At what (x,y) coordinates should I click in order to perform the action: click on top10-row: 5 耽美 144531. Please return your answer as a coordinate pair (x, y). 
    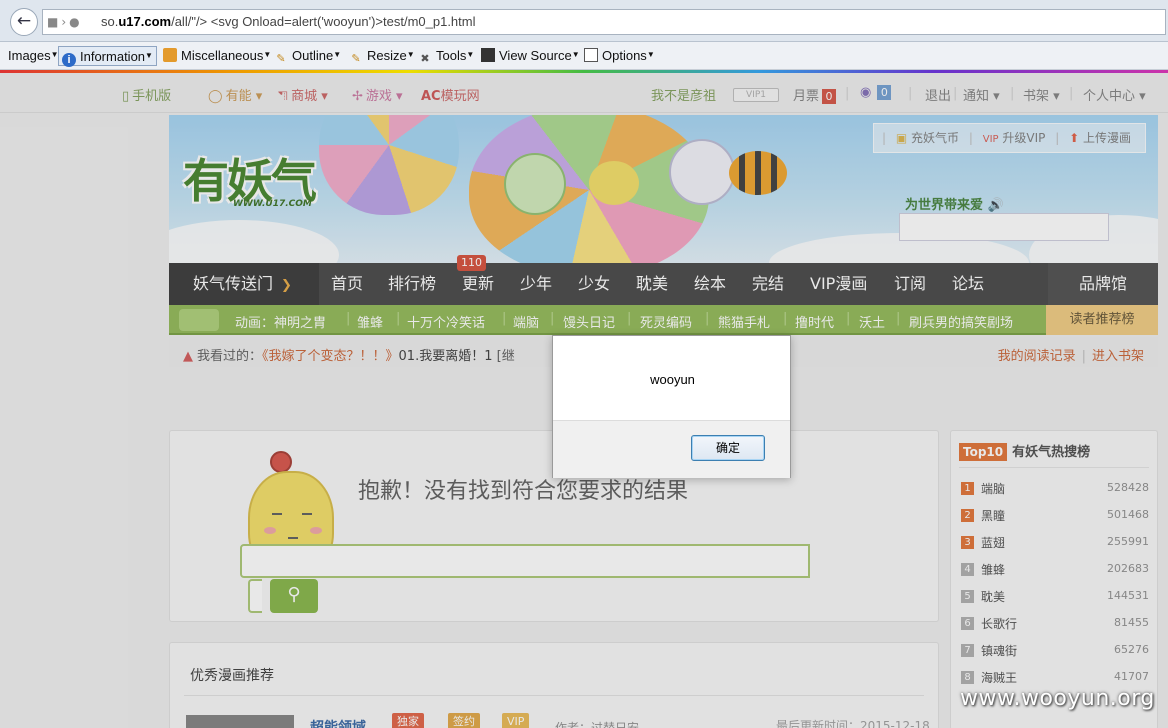
    Looking at the image, I should click on (1055, 597).